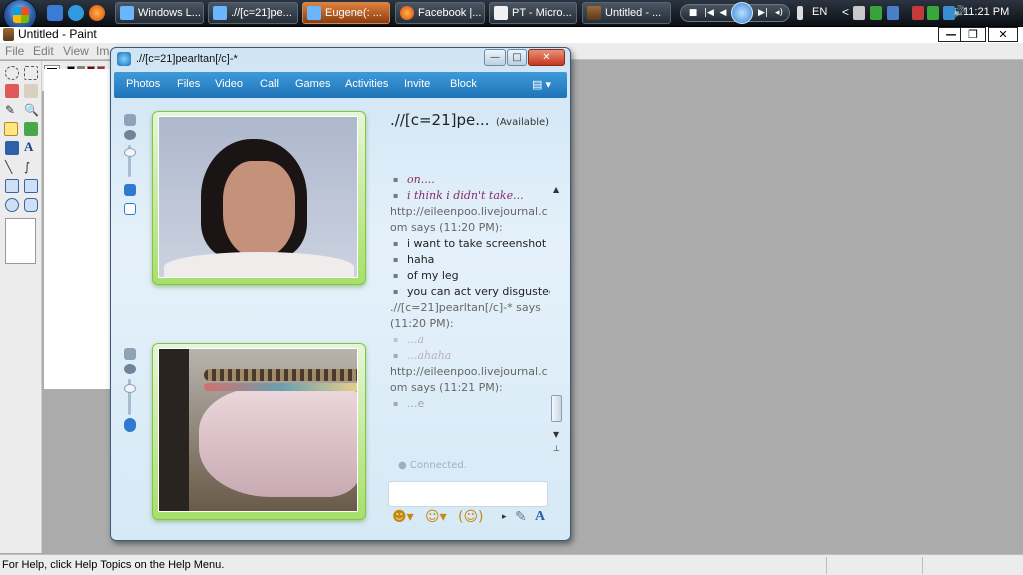  I want to click on status-divider, so click(922, 565).